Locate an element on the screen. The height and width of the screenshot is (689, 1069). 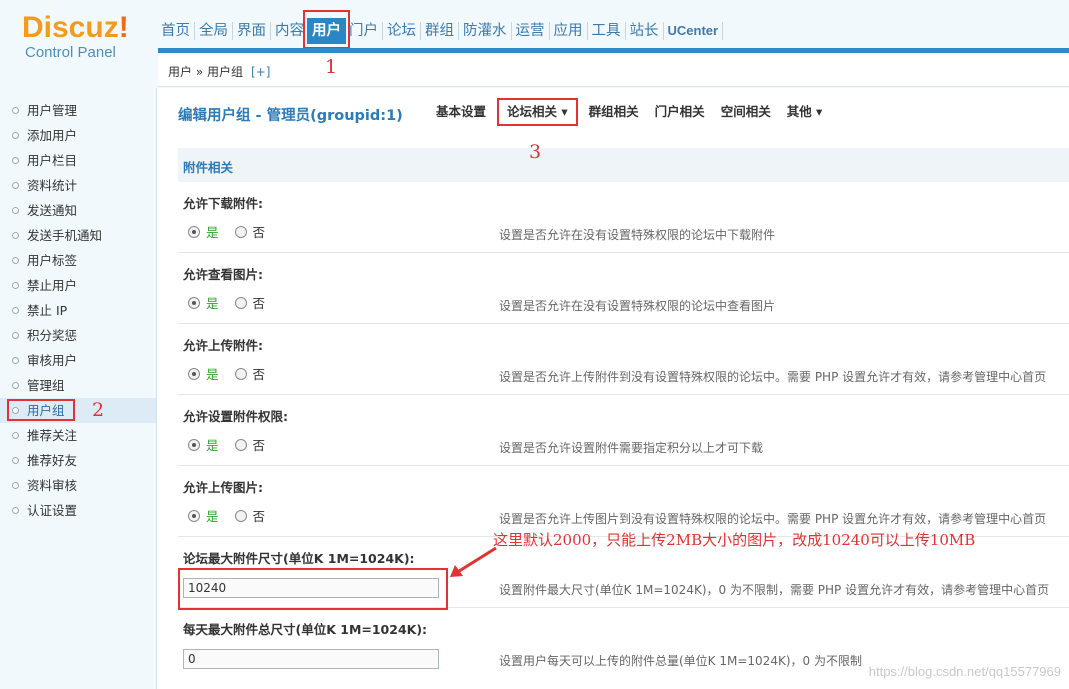
sidebar-item-label: 资料统计 is located at coordinates (52, 185).